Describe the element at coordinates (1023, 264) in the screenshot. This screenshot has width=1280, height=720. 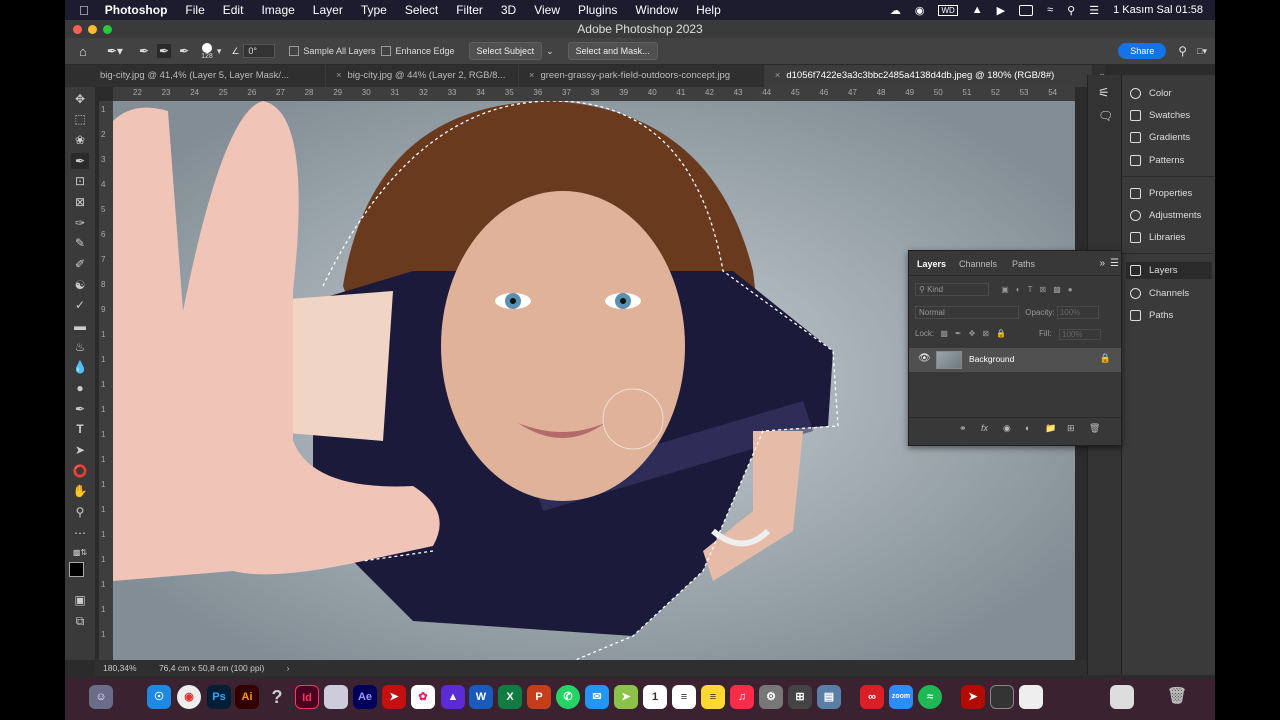
I see `paths-tab: Paths` at that location.